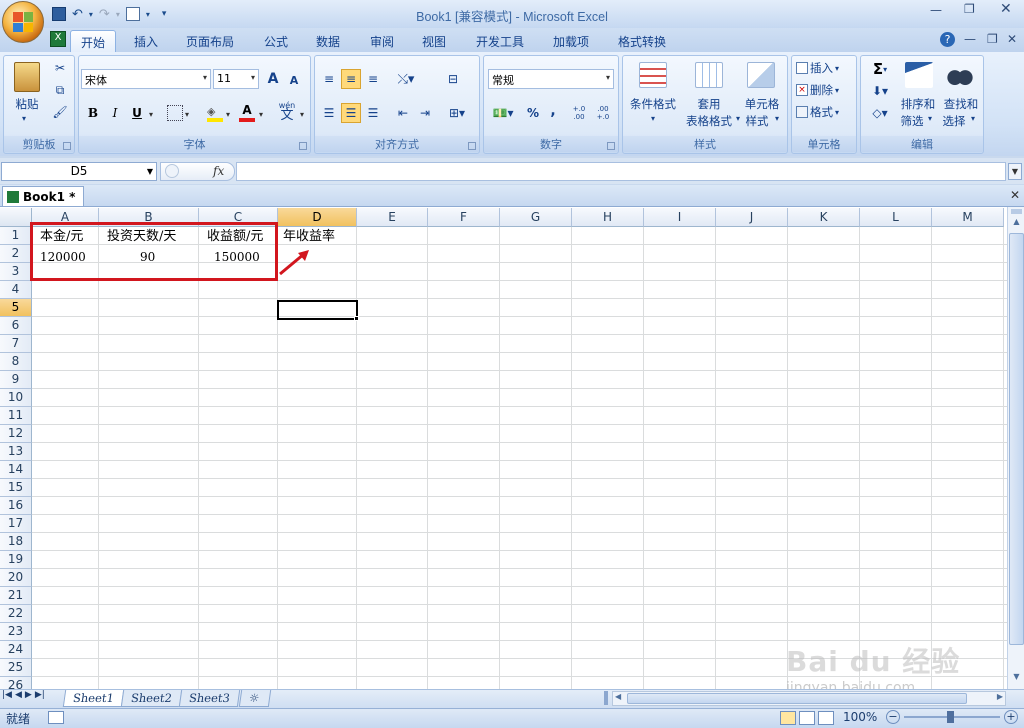 Image resolution: width=1024 pixels, height=728 pixels. Describe the element at coordinates (969, 9) in the screenshot. I see `restore-icon: ❐` at that location.